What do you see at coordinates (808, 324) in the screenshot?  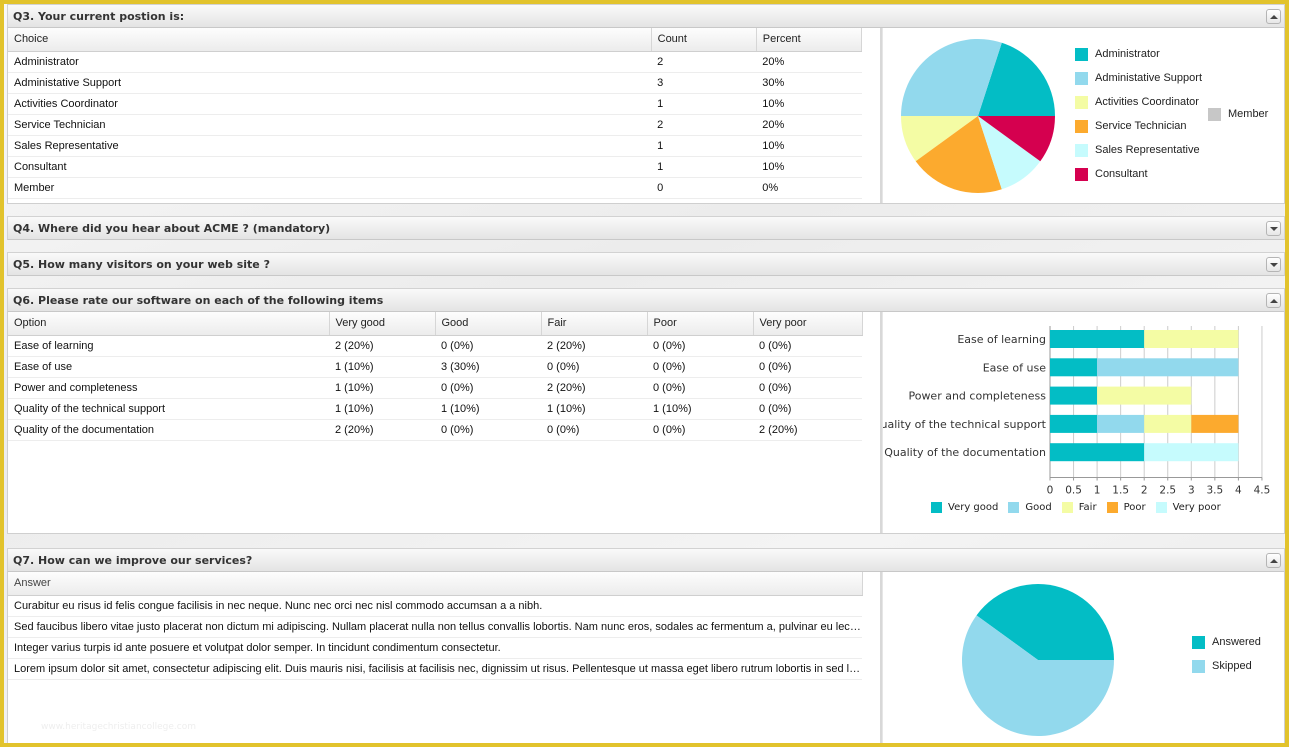 I see `column-header-very-poor: Very poor` at bounding box center [808, 324].